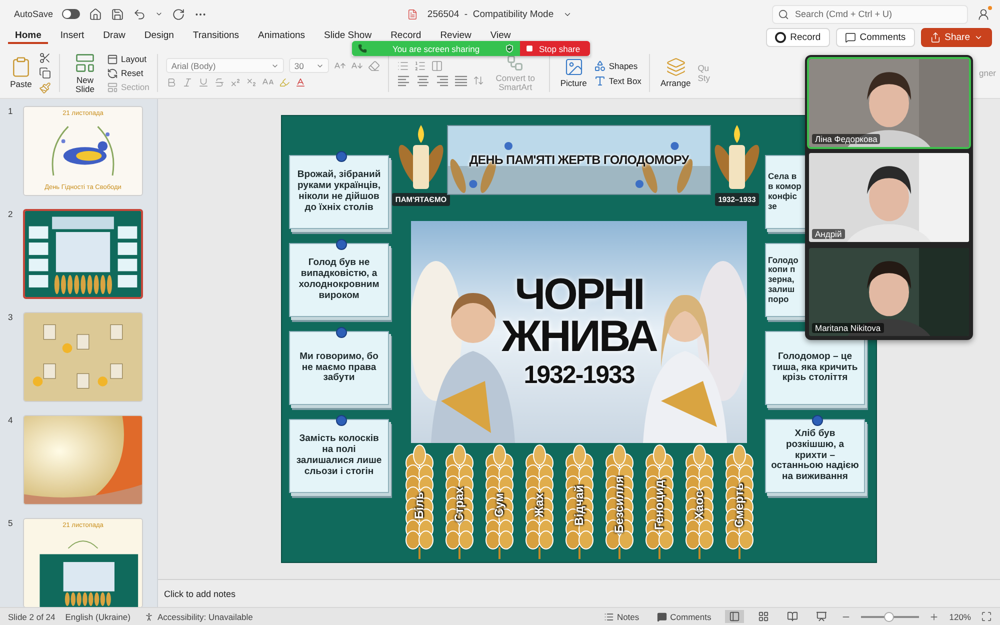  What do you see at coordinates (11, 524) in the screenshot?
I see `slide-number: 5` at bounding box center [11, 524].